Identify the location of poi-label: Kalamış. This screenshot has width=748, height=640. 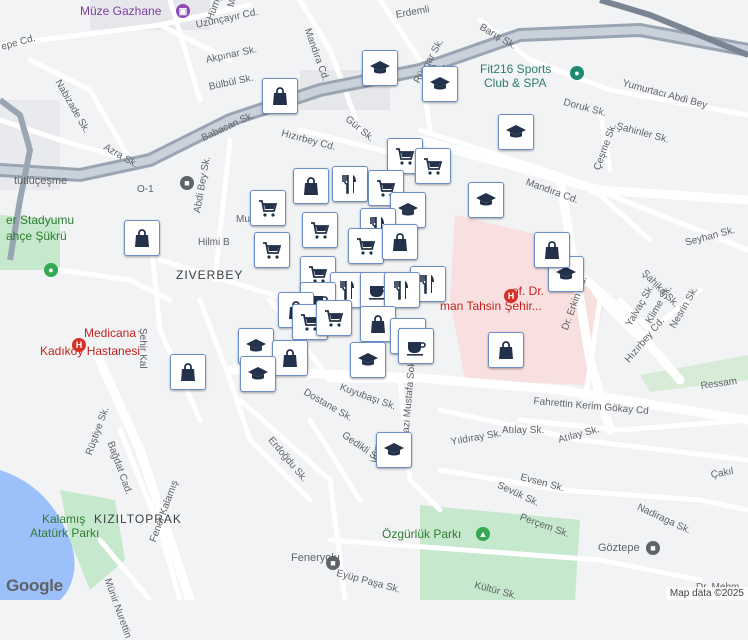
(64, 519).